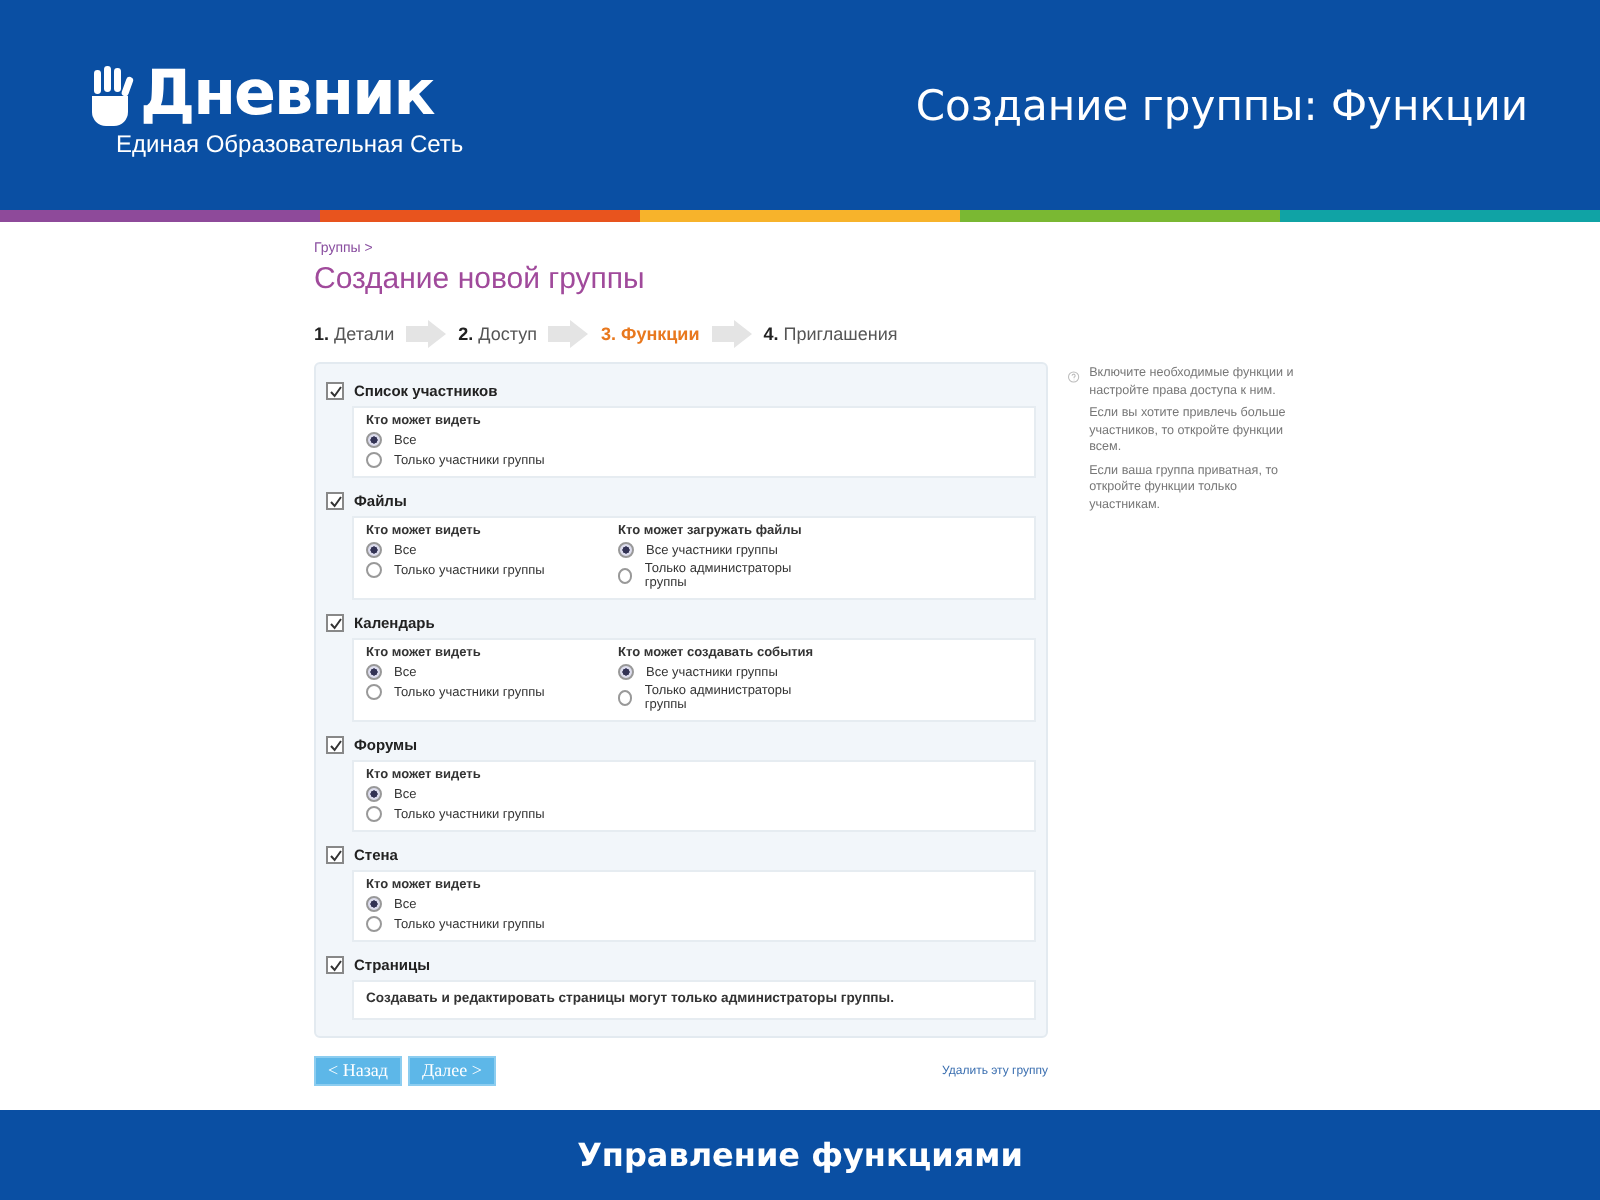 The height and width of the screenshot is (1200, 1600). Describe the element at coordinates (800, 1155) in the screenshot. I see `footer-title: Управление функциями` at that location.